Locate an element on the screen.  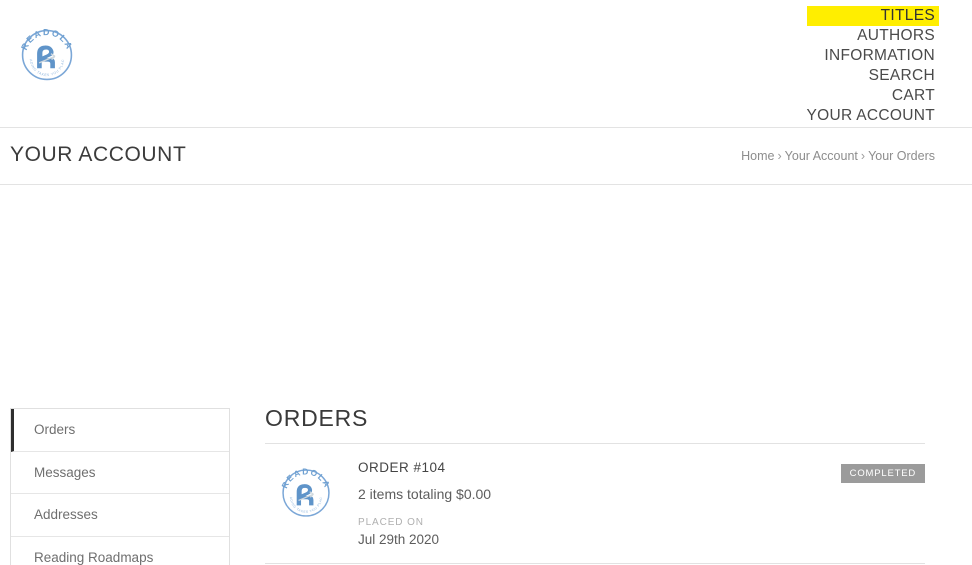
sidebar-item-addresses: Addresses is located at coordinates (120, 515).